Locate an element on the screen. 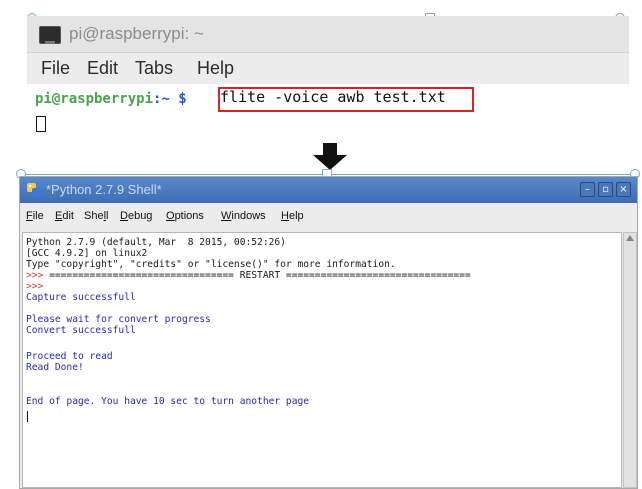 This screenshot has width=642, height=489. python-idle-icon is located at coordinates (34, 190).